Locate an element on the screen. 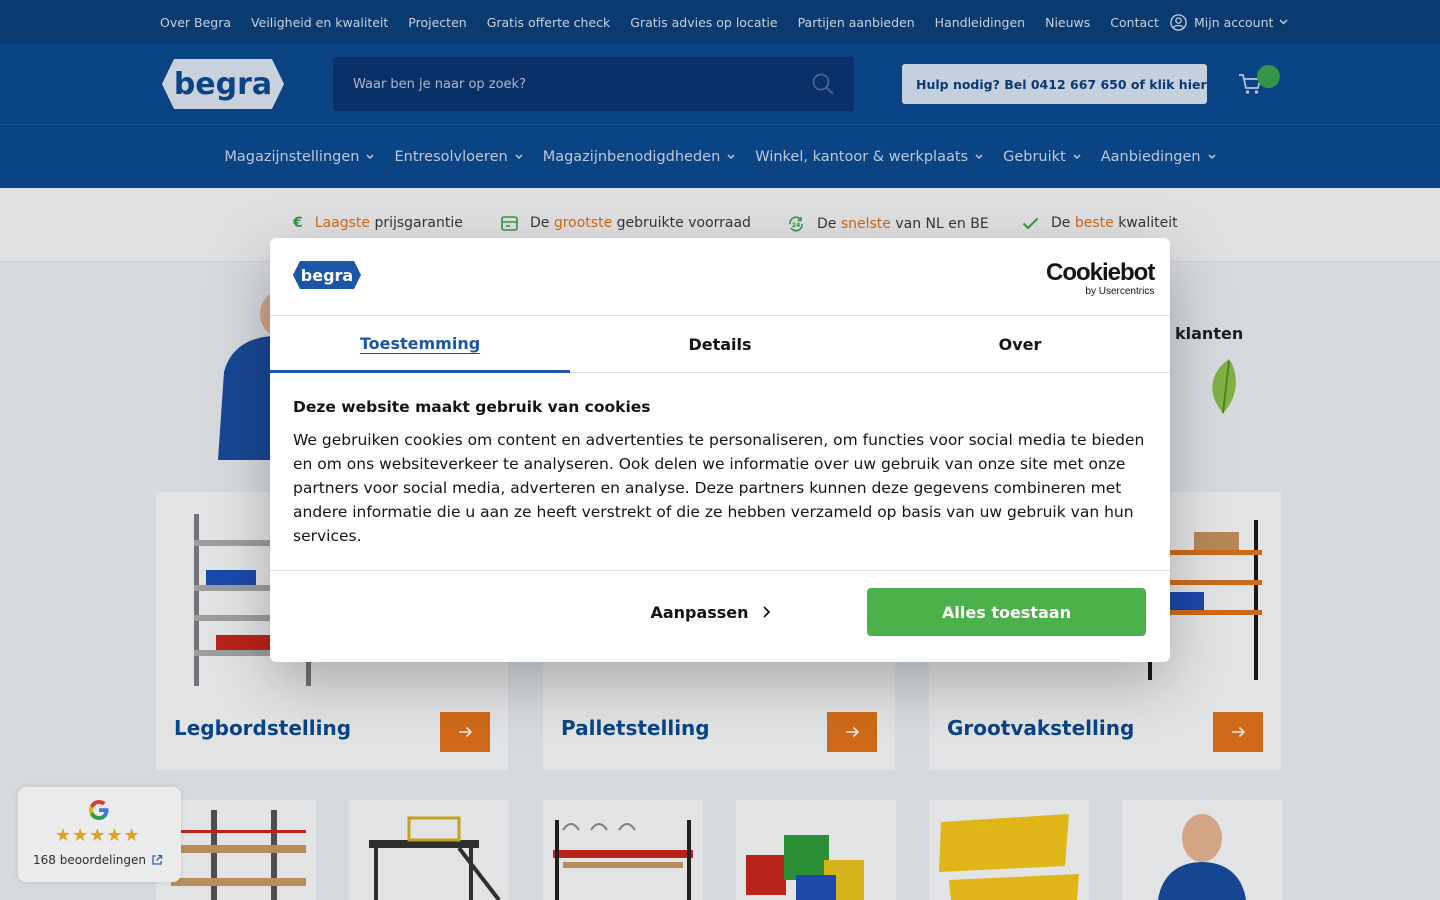  cookiebot-sub: by Usercentrics is located at coordinates (1120, 291).